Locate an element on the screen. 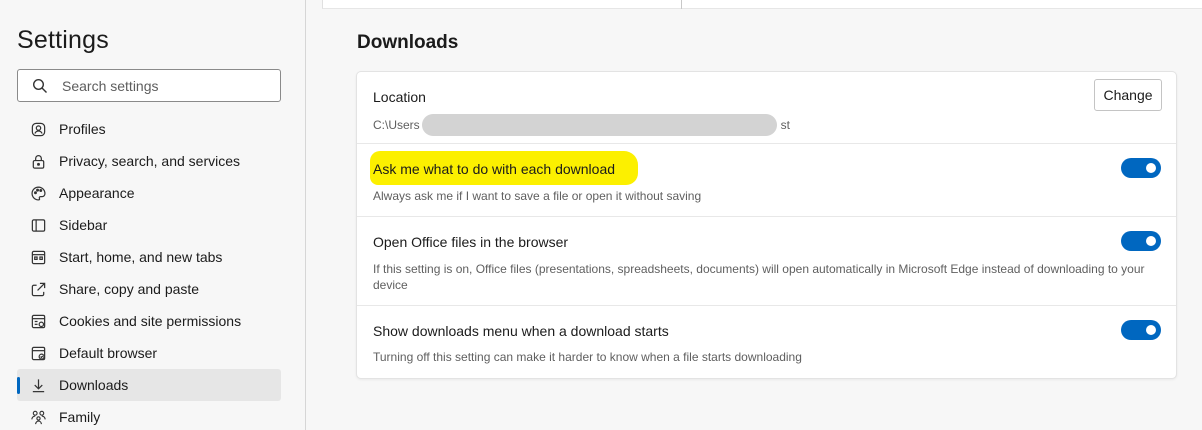  sidebar-item-family: Family is located at coordinates (149, 415).